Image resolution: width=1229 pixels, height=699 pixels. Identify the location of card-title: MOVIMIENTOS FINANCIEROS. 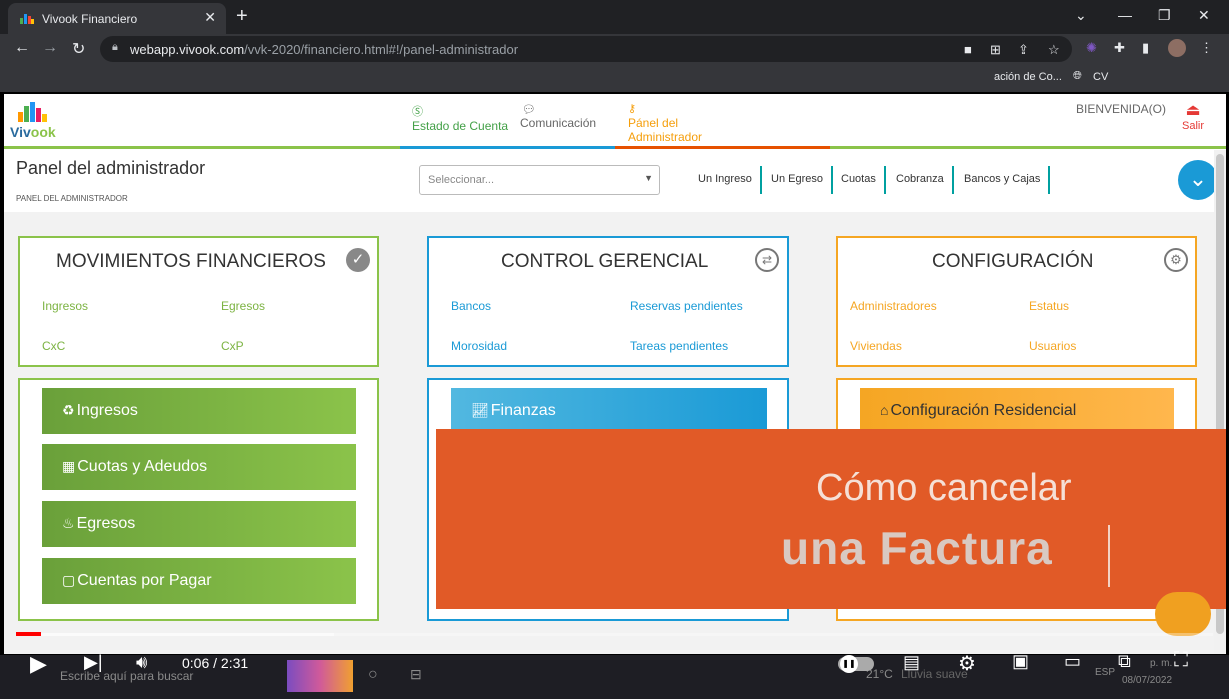
(191, 261).